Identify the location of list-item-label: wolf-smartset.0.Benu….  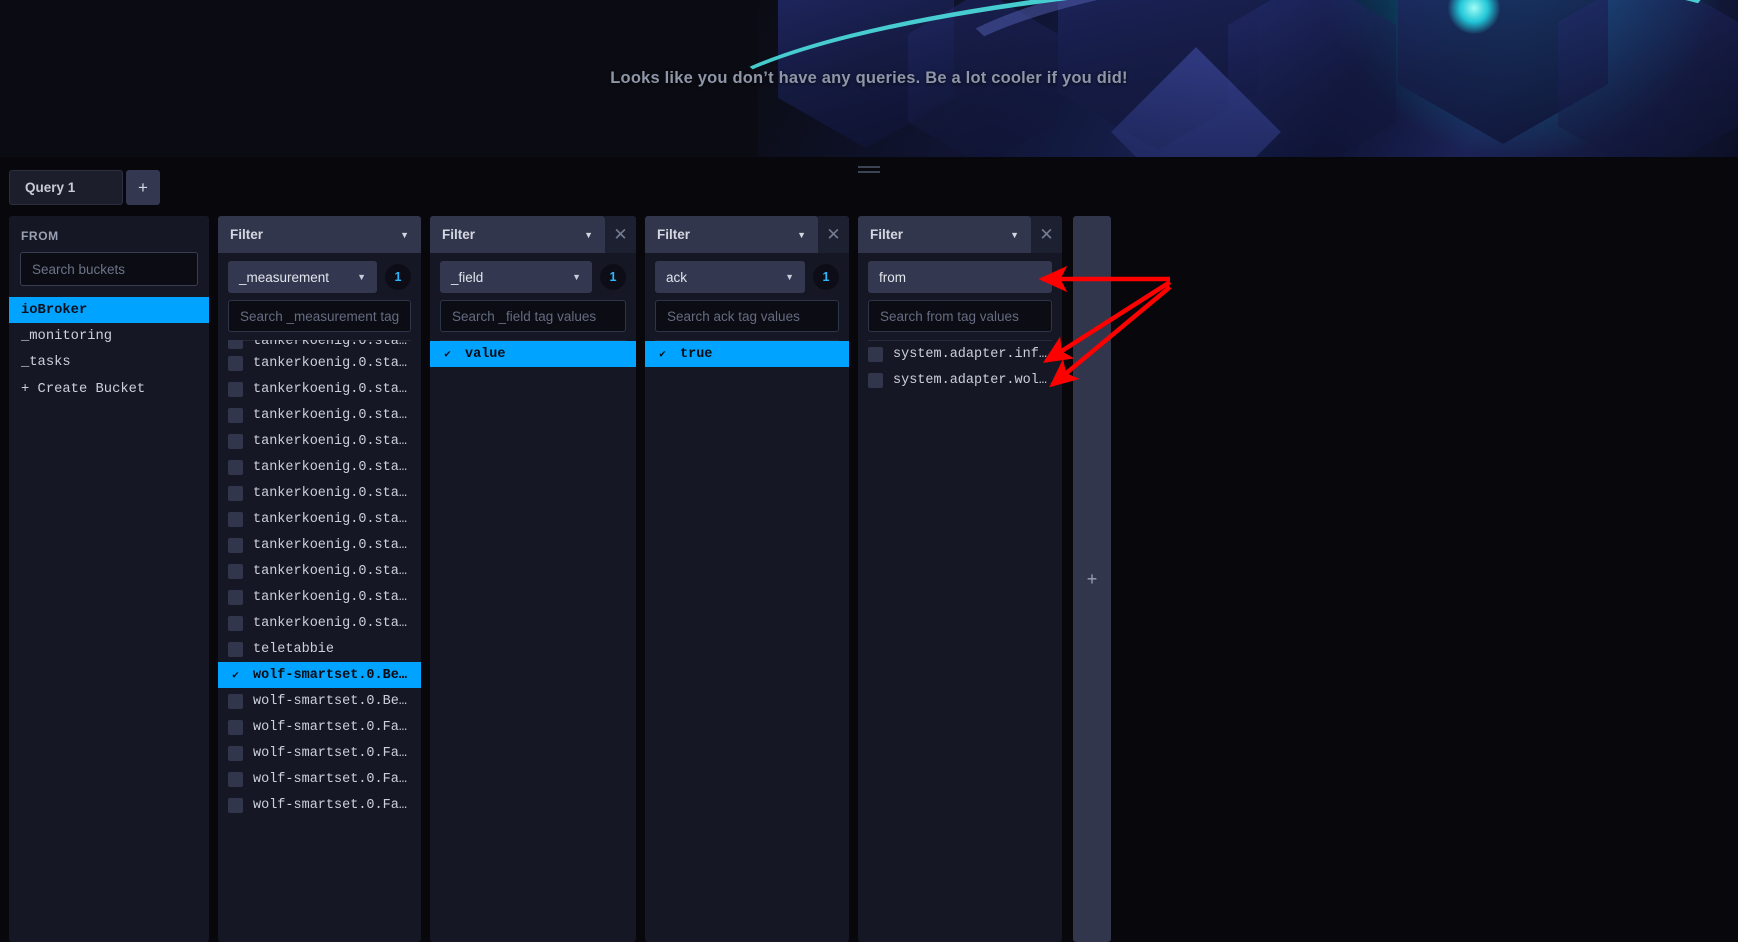
(332, 675).